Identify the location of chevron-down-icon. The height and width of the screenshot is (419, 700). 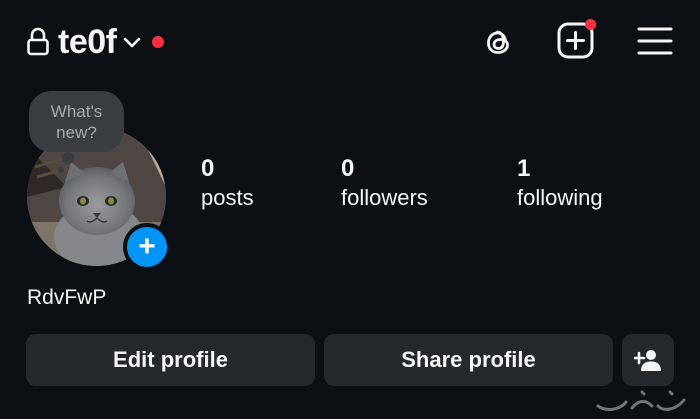
(132, 43).